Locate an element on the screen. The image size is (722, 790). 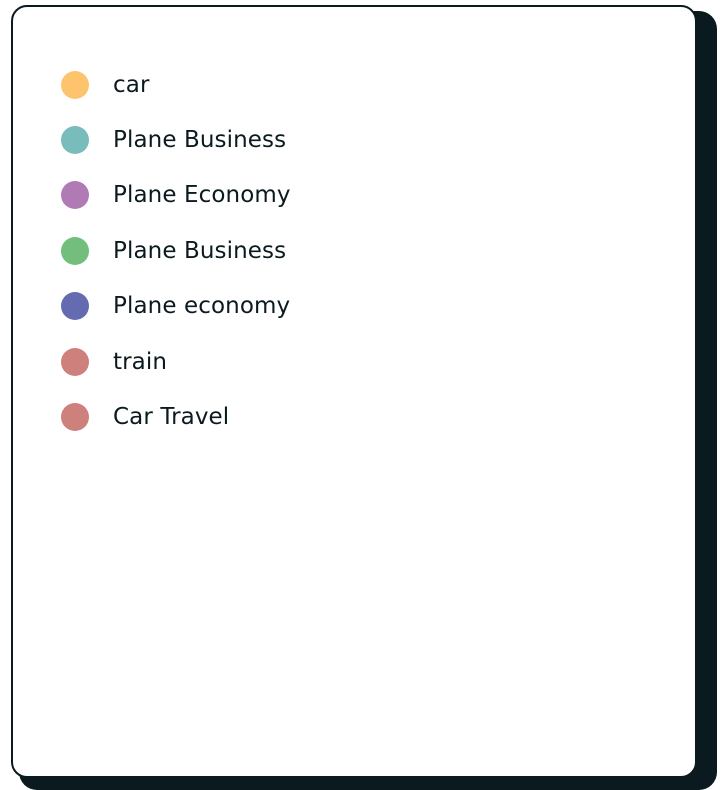
legend-item: car is located at coordinates (176, 84).